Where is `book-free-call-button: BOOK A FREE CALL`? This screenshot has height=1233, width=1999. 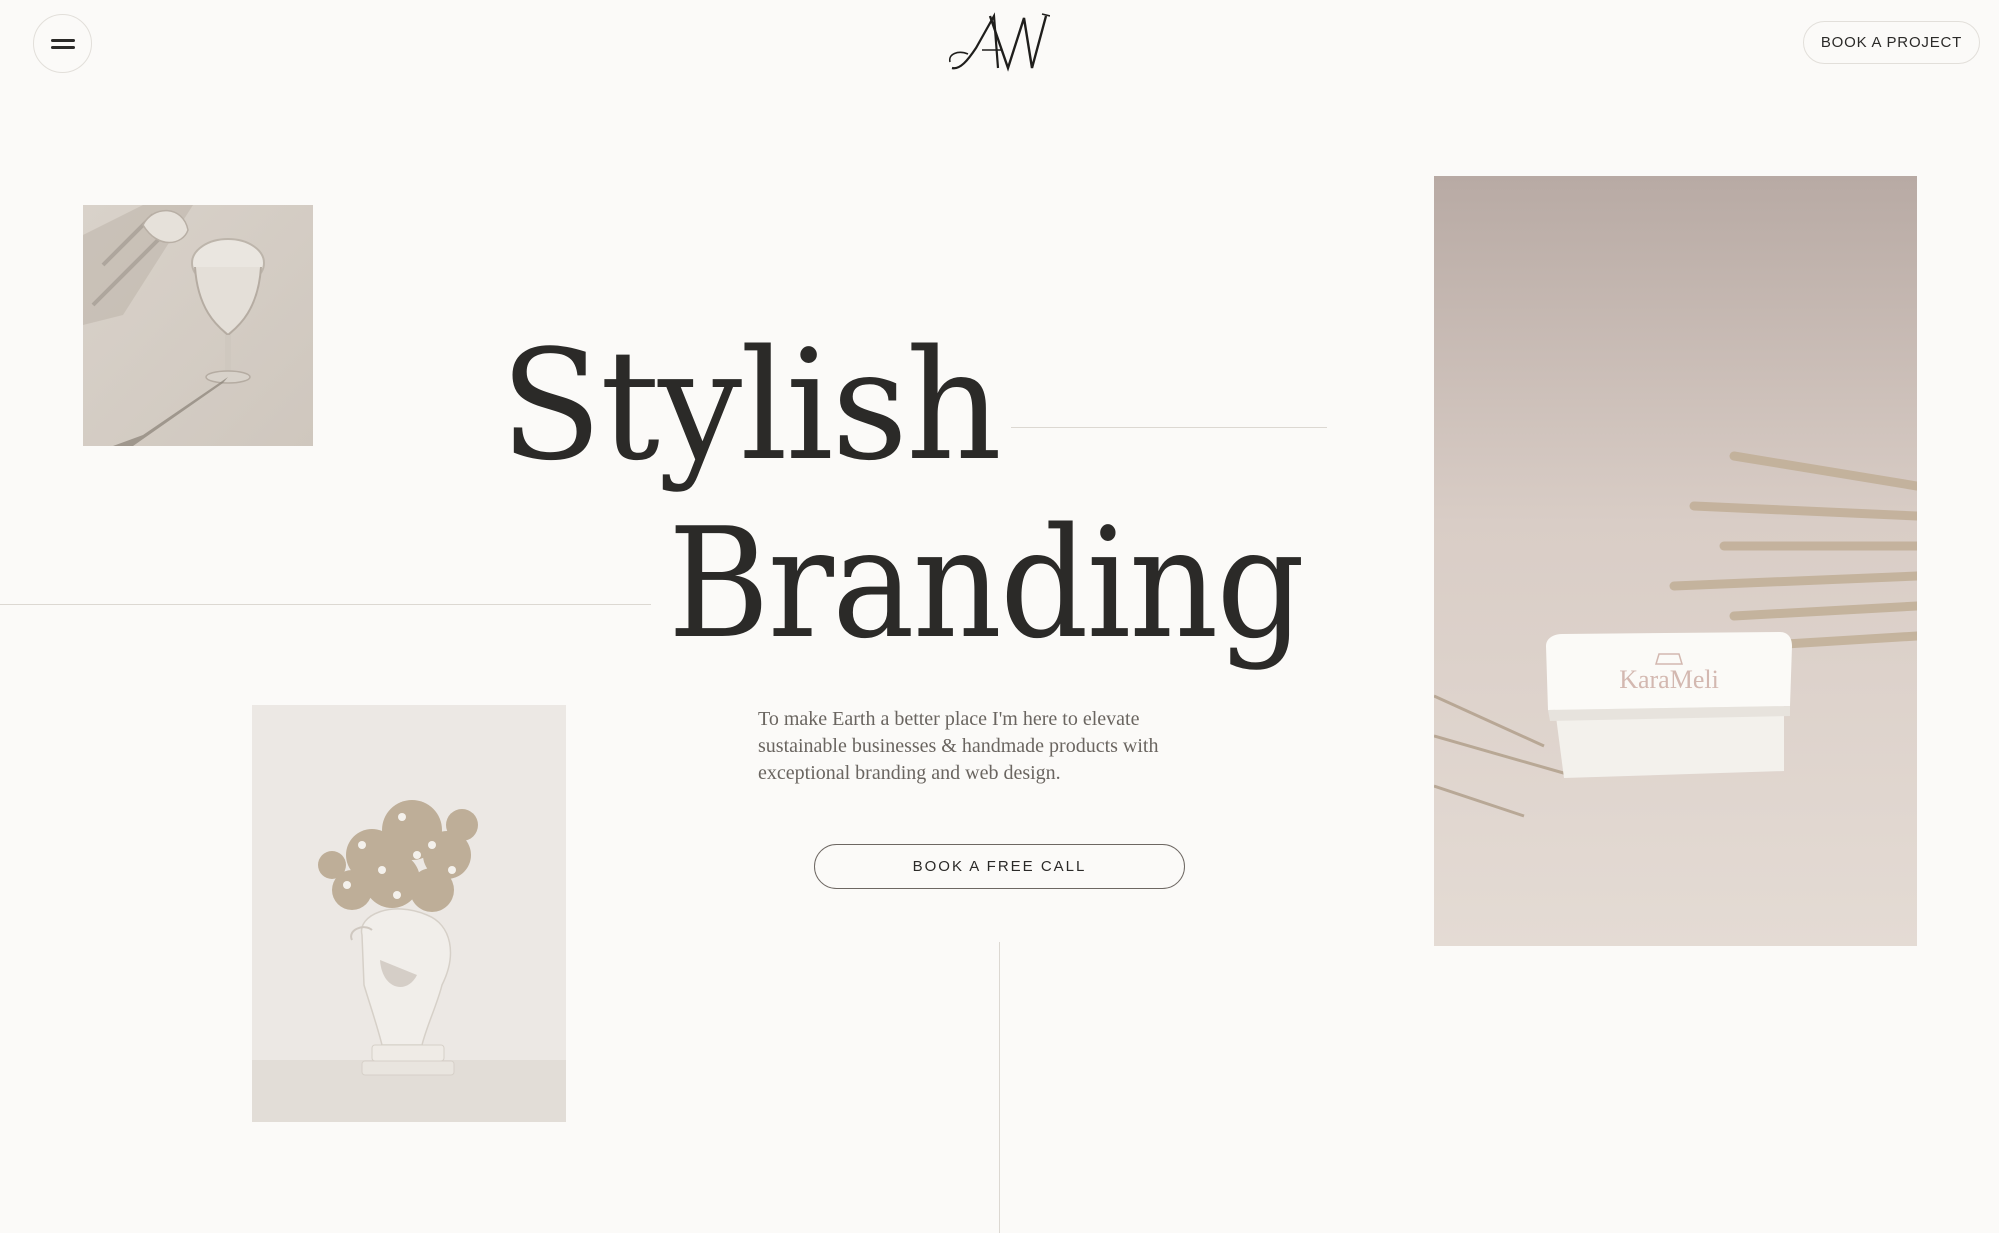
book-free-call-button: BOOK A FREE CALL is located at coordinates (999, 866).